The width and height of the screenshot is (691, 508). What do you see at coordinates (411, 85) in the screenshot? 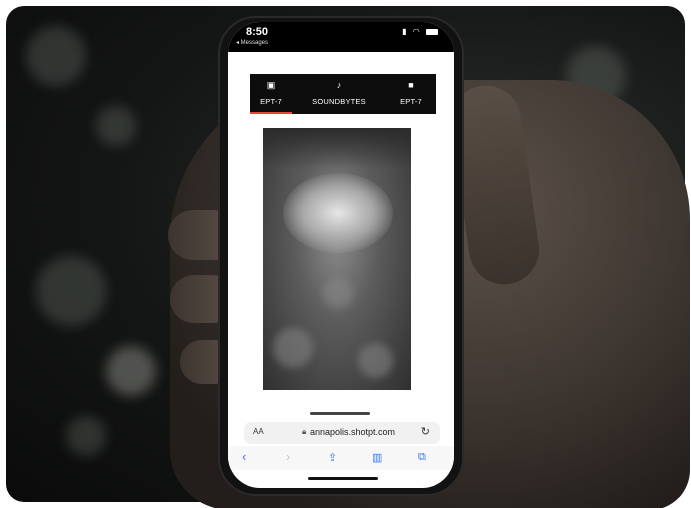
I see `video-camera-icon: ■` at bounding box center [411, 85].